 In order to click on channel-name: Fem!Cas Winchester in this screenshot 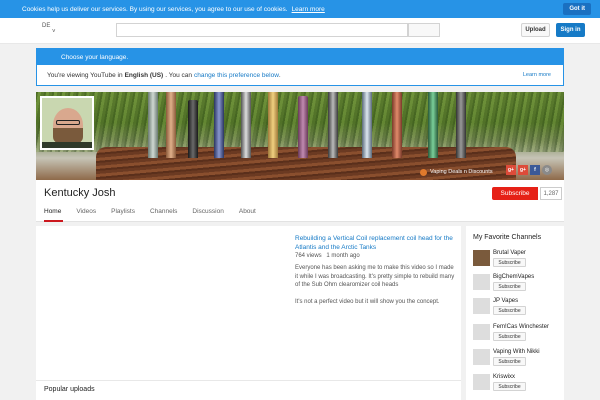, I will do `click(521, 327)`.